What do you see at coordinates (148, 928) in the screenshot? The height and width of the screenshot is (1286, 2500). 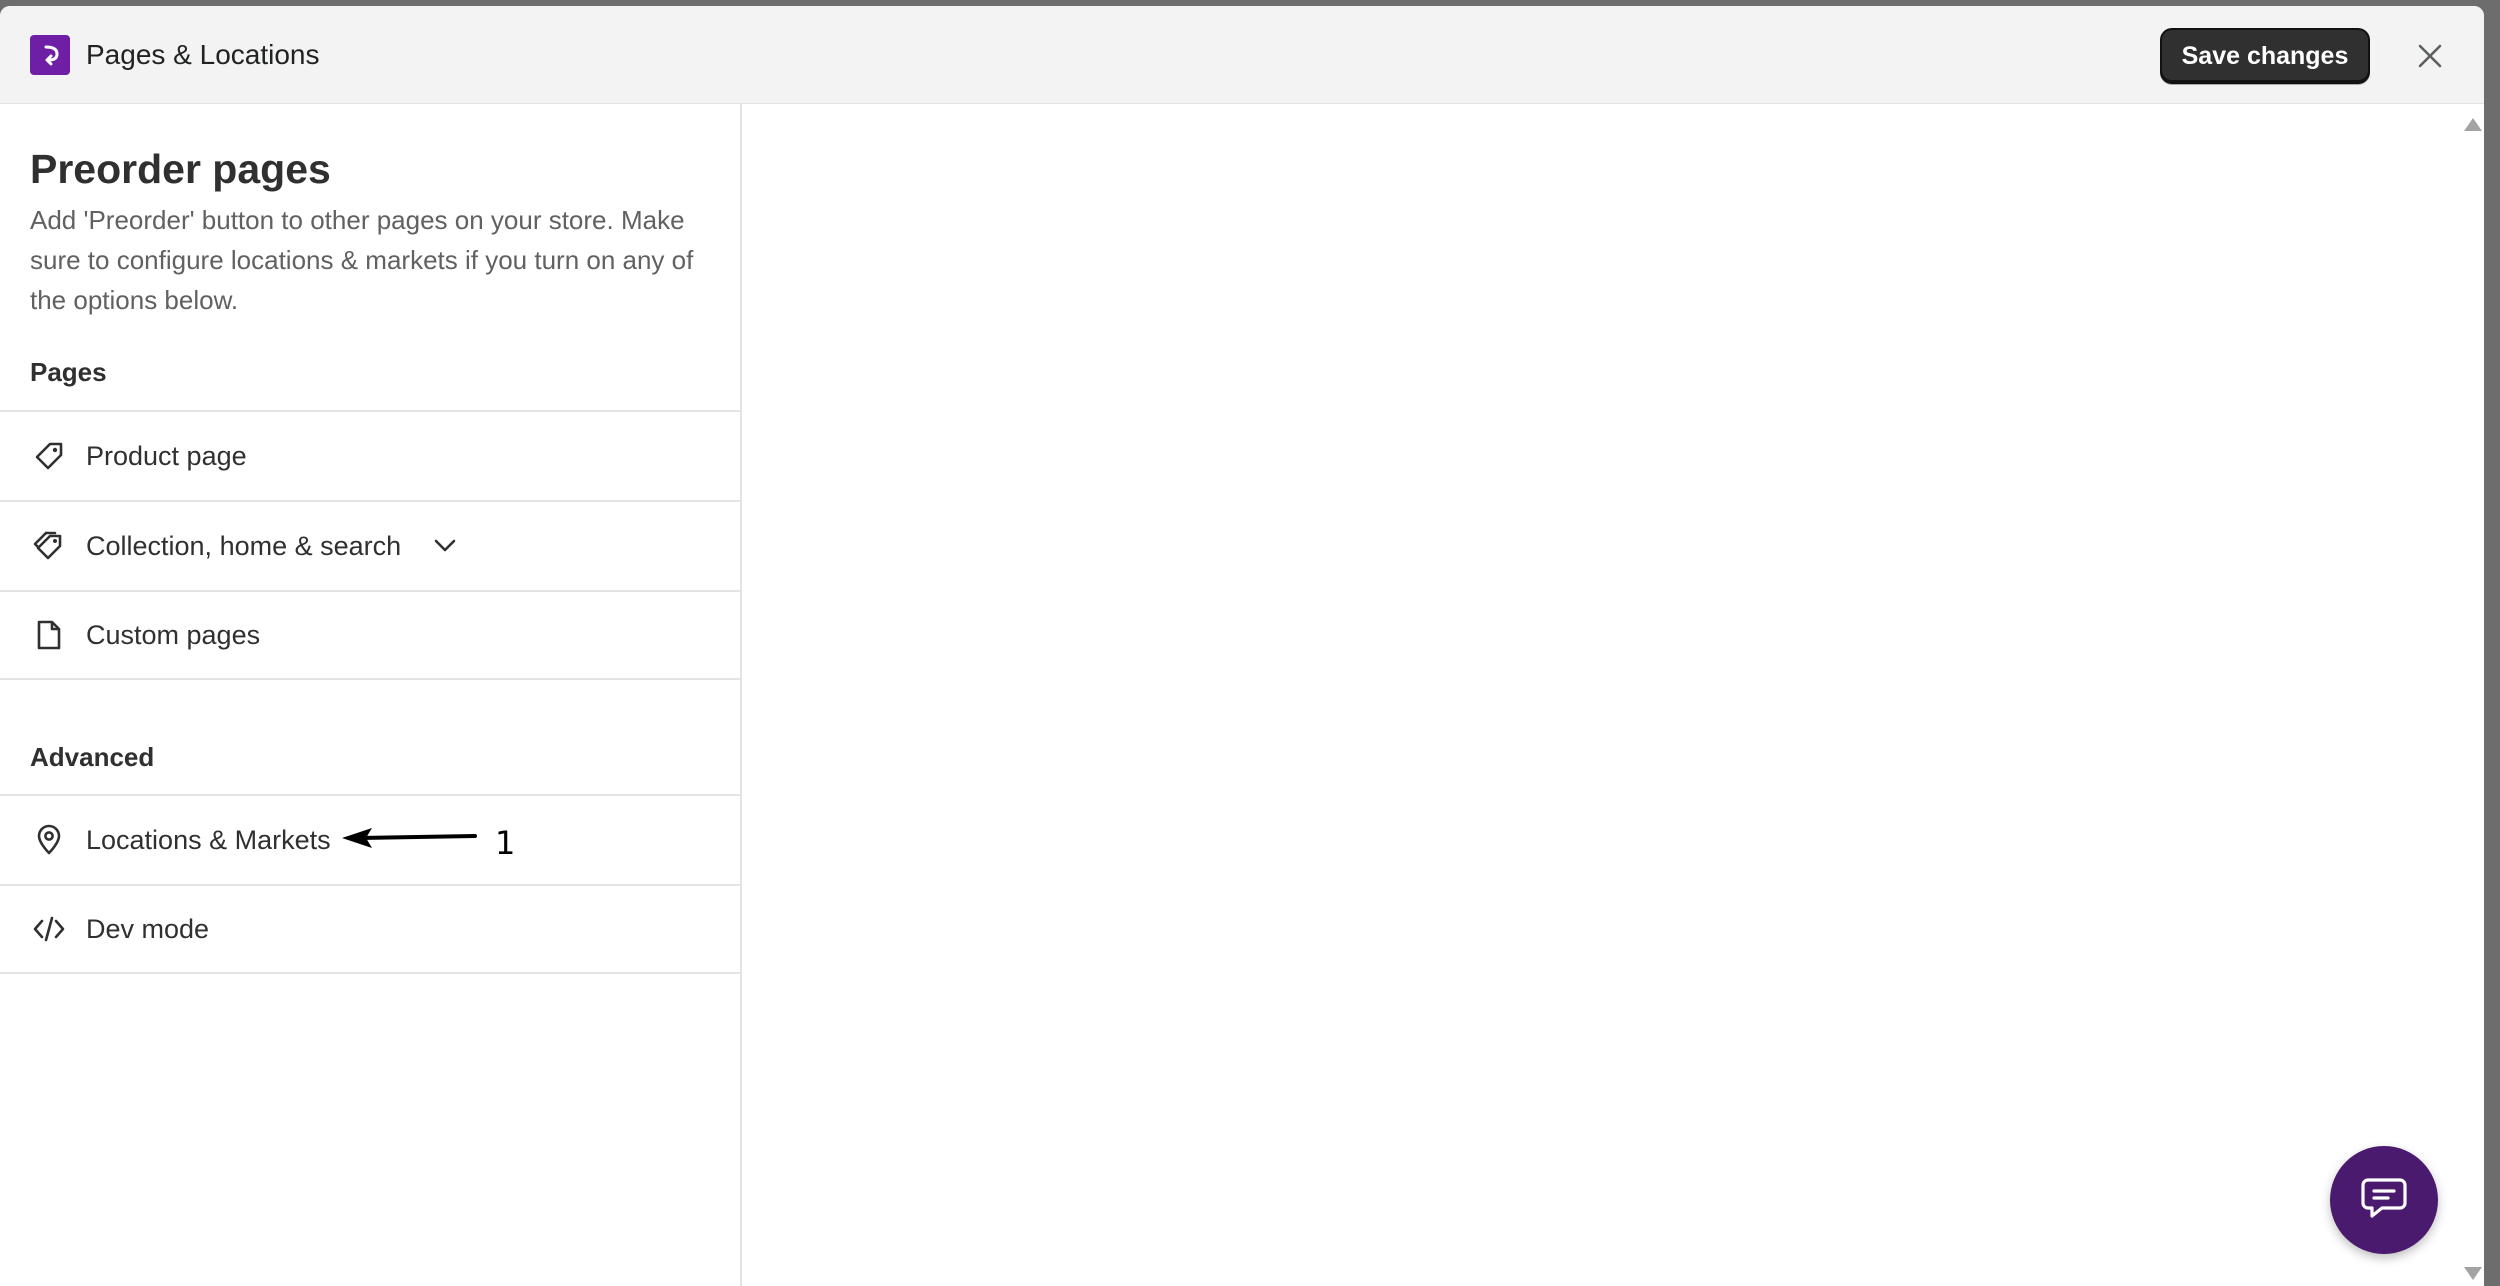 I see `sidebar-item-label: Dev mode` at bounding box center [148, 928].